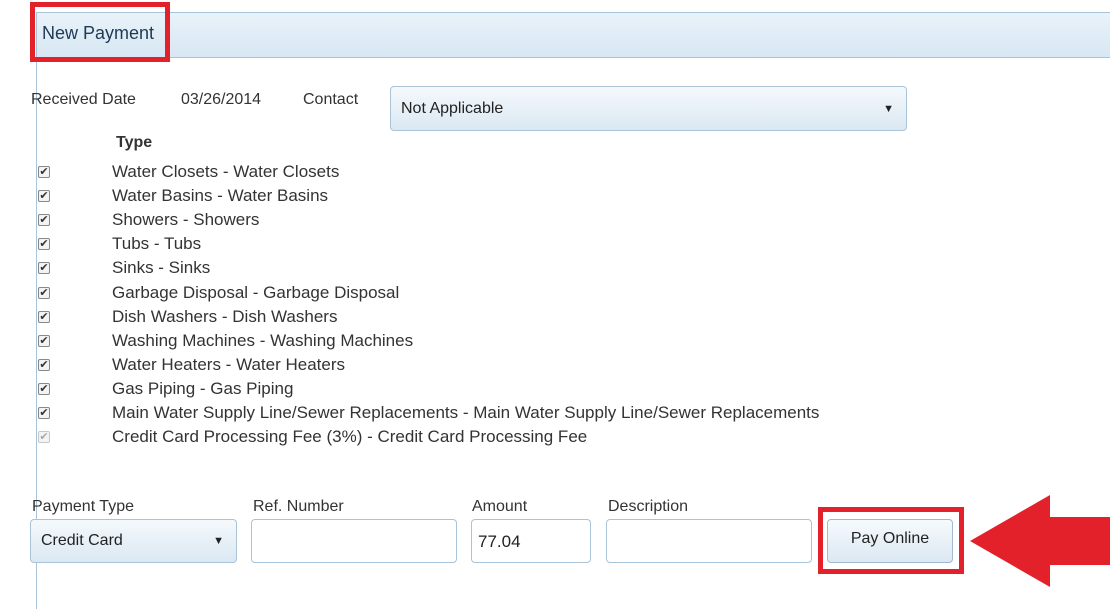  Describe the element at coordinates (891, 540) in the screenshot. I see `pay-button-highlight-box` at that location.